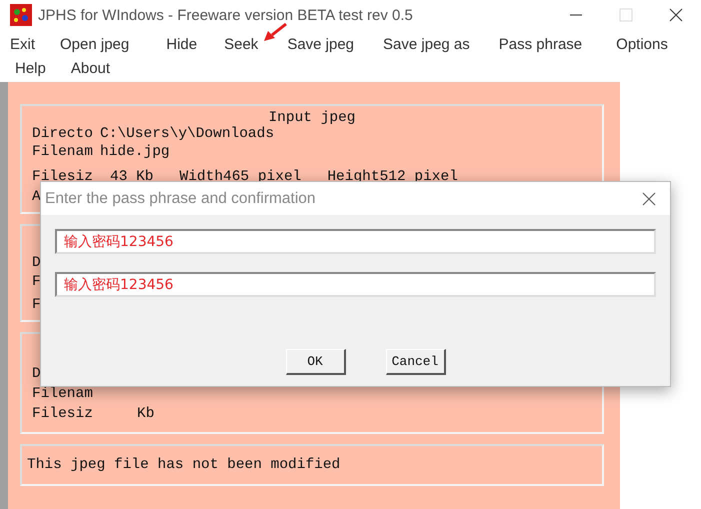 The height and width of the screenshot is (509, 701). What do you see at coordinates (642, 44) in the screenshot?
I see `menu-item: Options` at bounding box center [642, 44].